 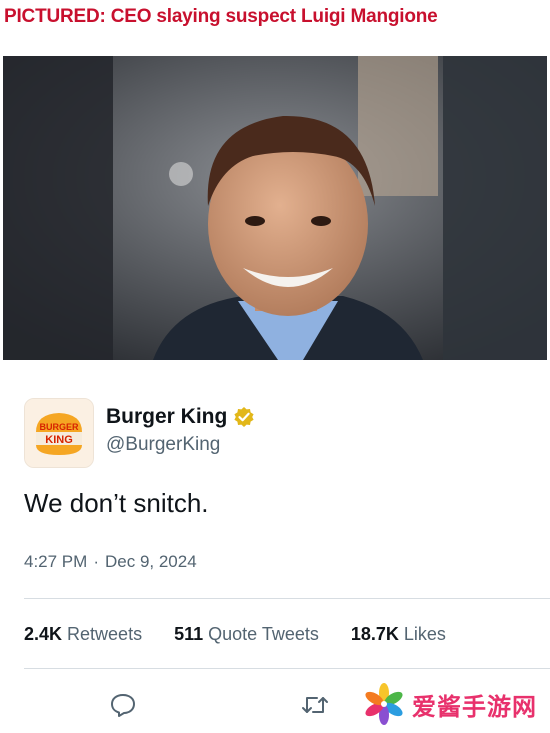 What do you see at coordinates (59, 440) in the screenshot?
I see `logo-text-bottom: KING` at bounding box center [59, 440].